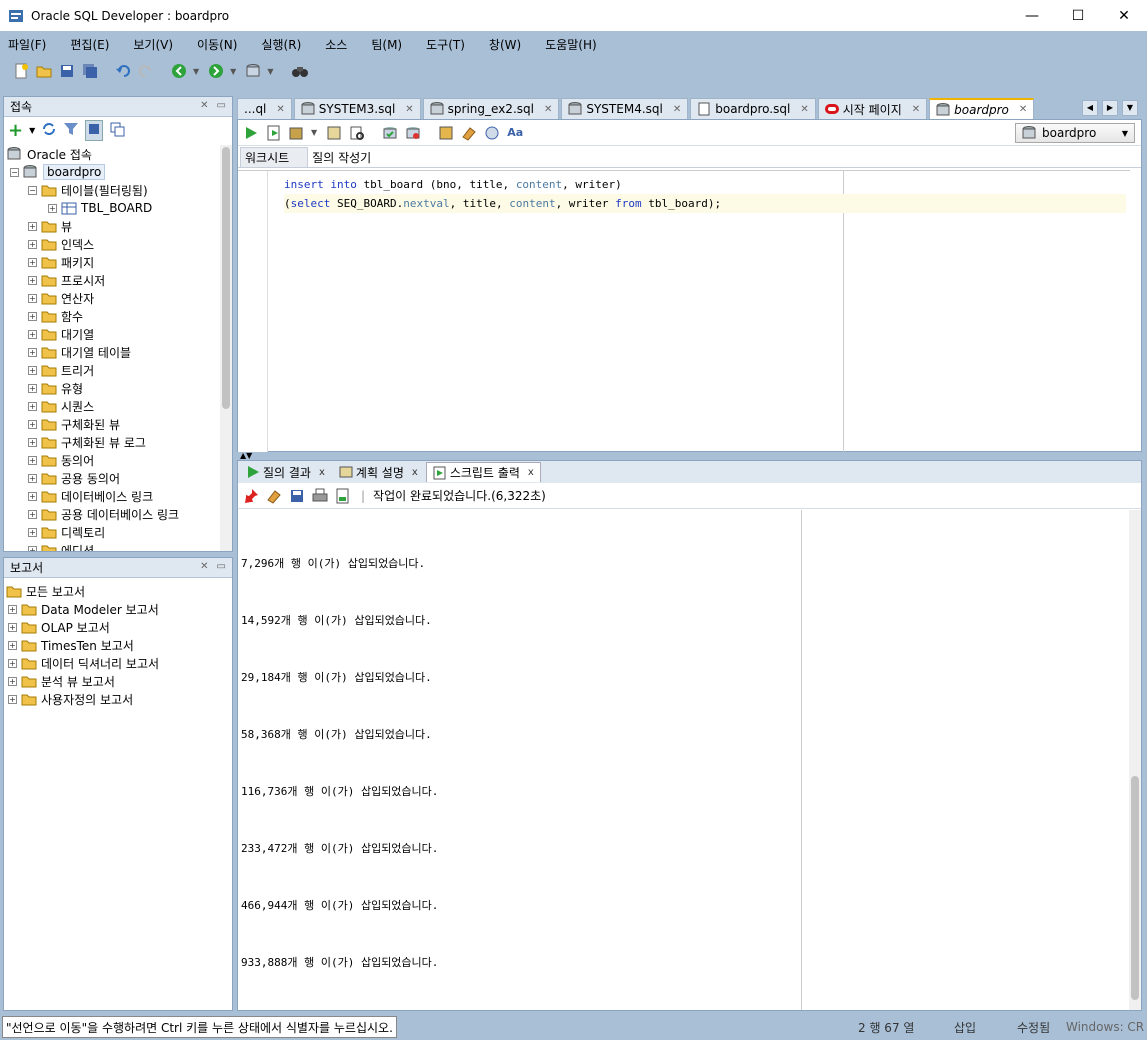 This screenshot has height=1040, width=1147. What do you see at coordinates (112, 316) in the screenshot?
I see `tree-node-folder: + 함수` at bounding box center [112, 316].